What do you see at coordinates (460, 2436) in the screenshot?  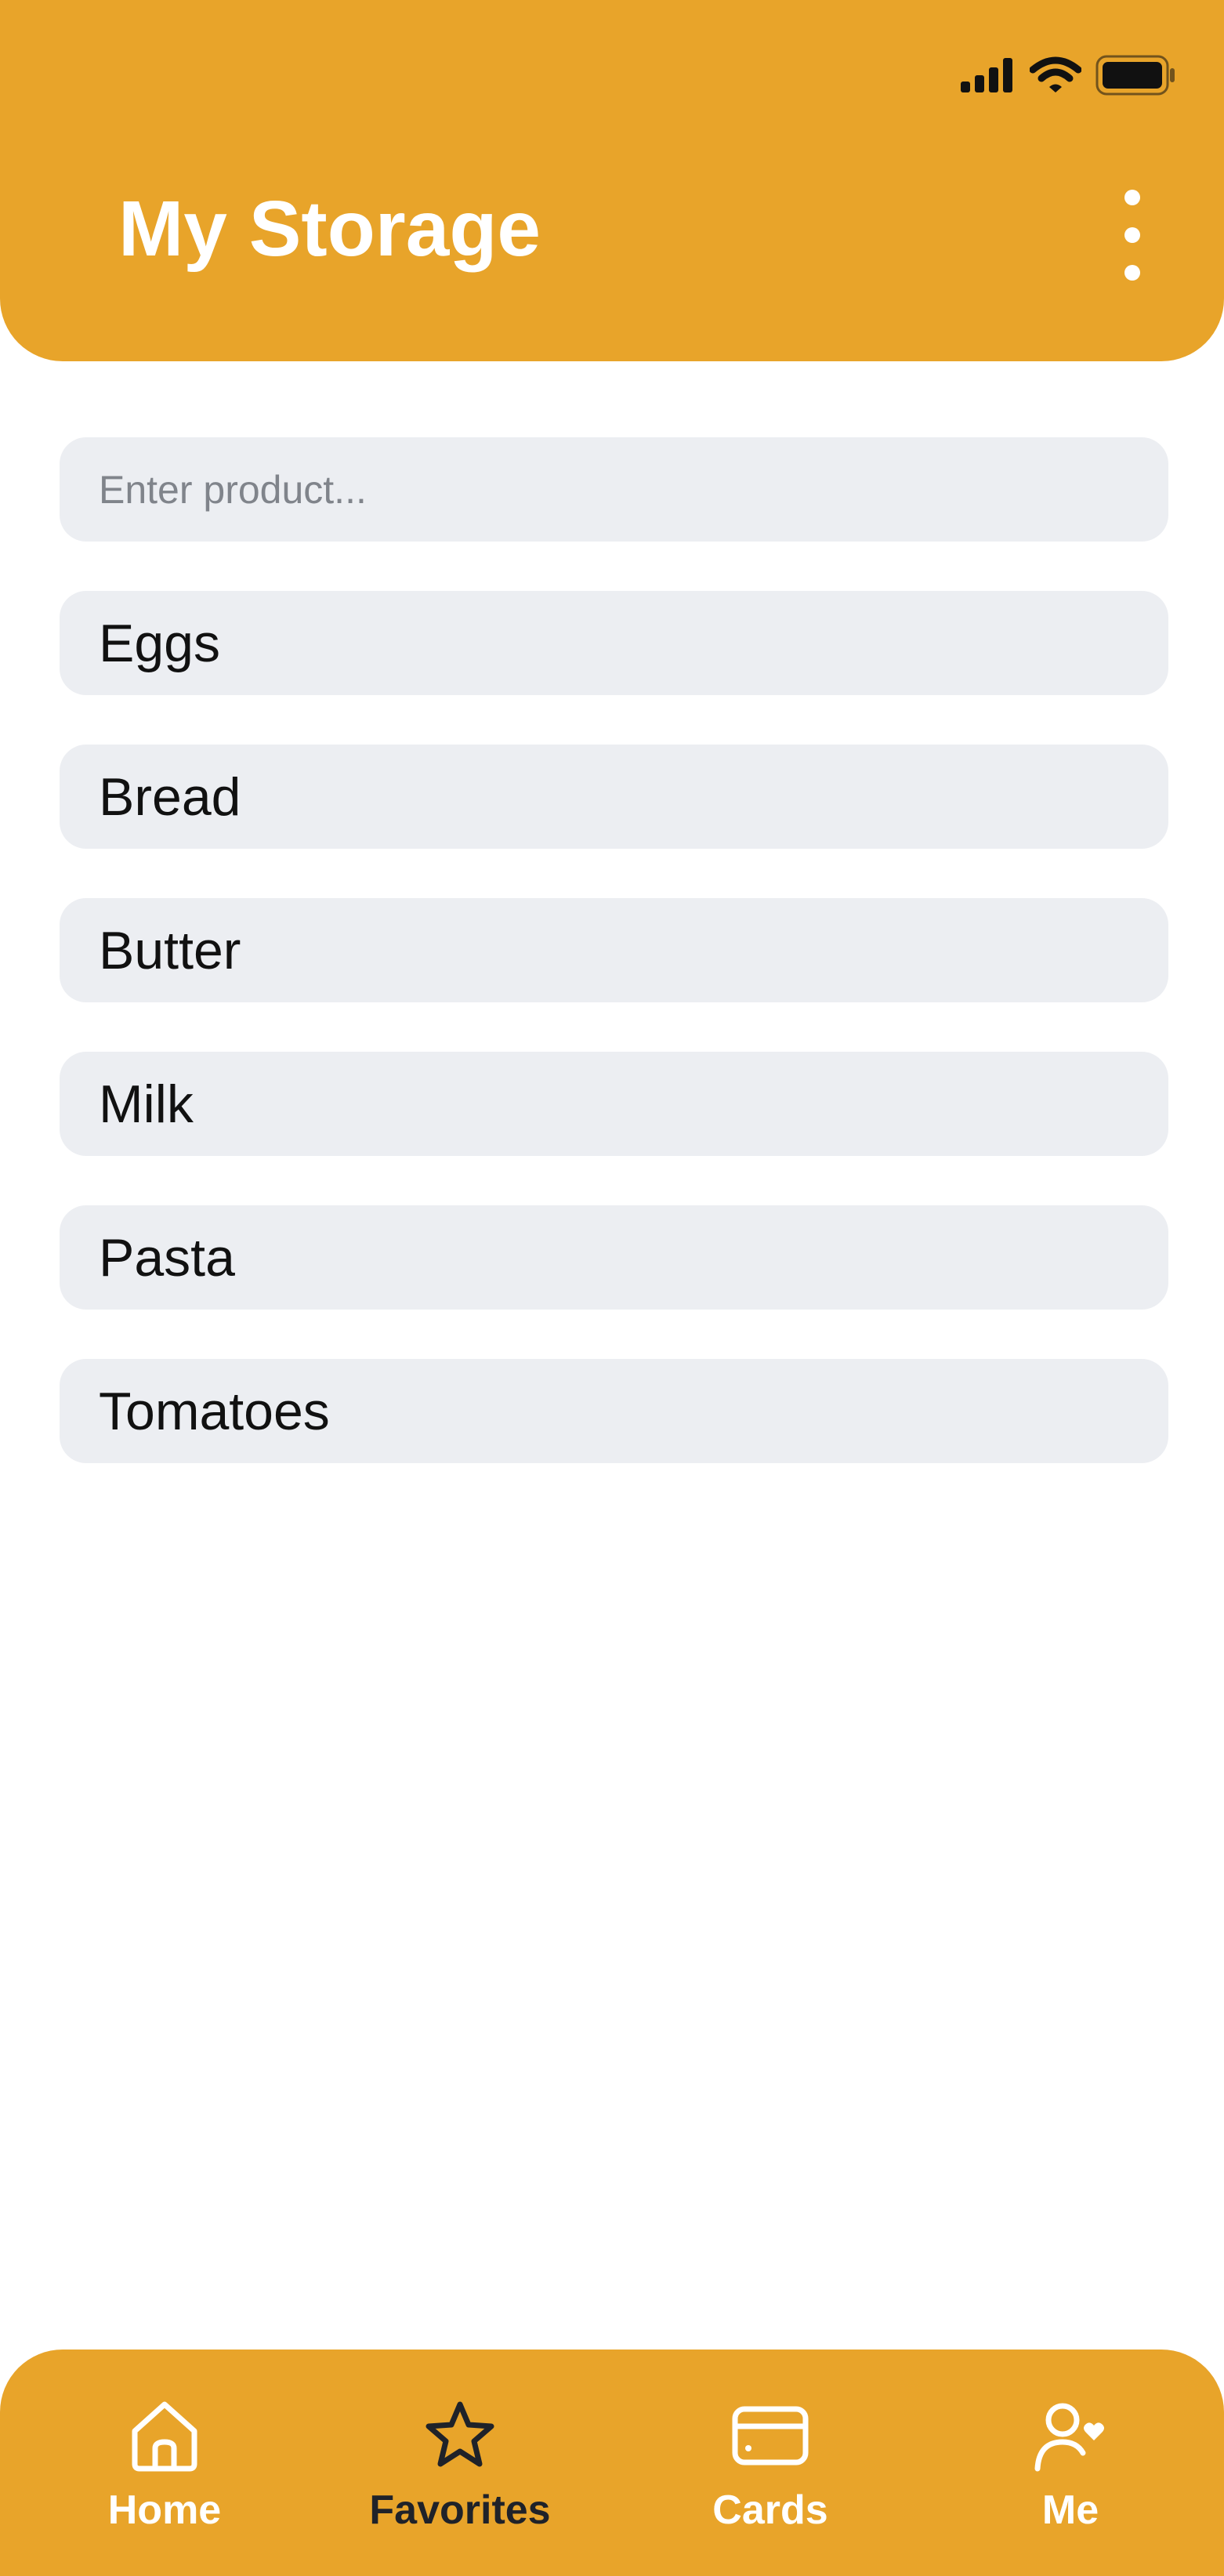 I see `star-icon` at bounding box center [460, 2436].